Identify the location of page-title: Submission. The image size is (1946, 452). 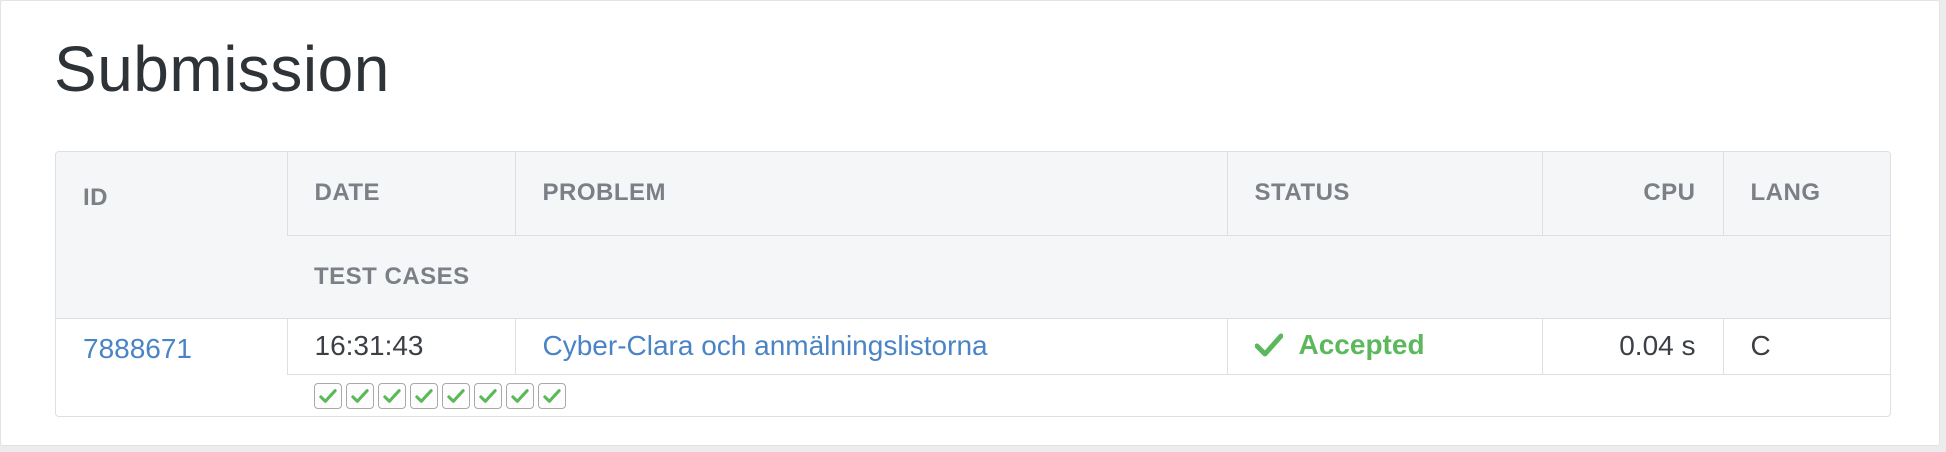
(222, 69).